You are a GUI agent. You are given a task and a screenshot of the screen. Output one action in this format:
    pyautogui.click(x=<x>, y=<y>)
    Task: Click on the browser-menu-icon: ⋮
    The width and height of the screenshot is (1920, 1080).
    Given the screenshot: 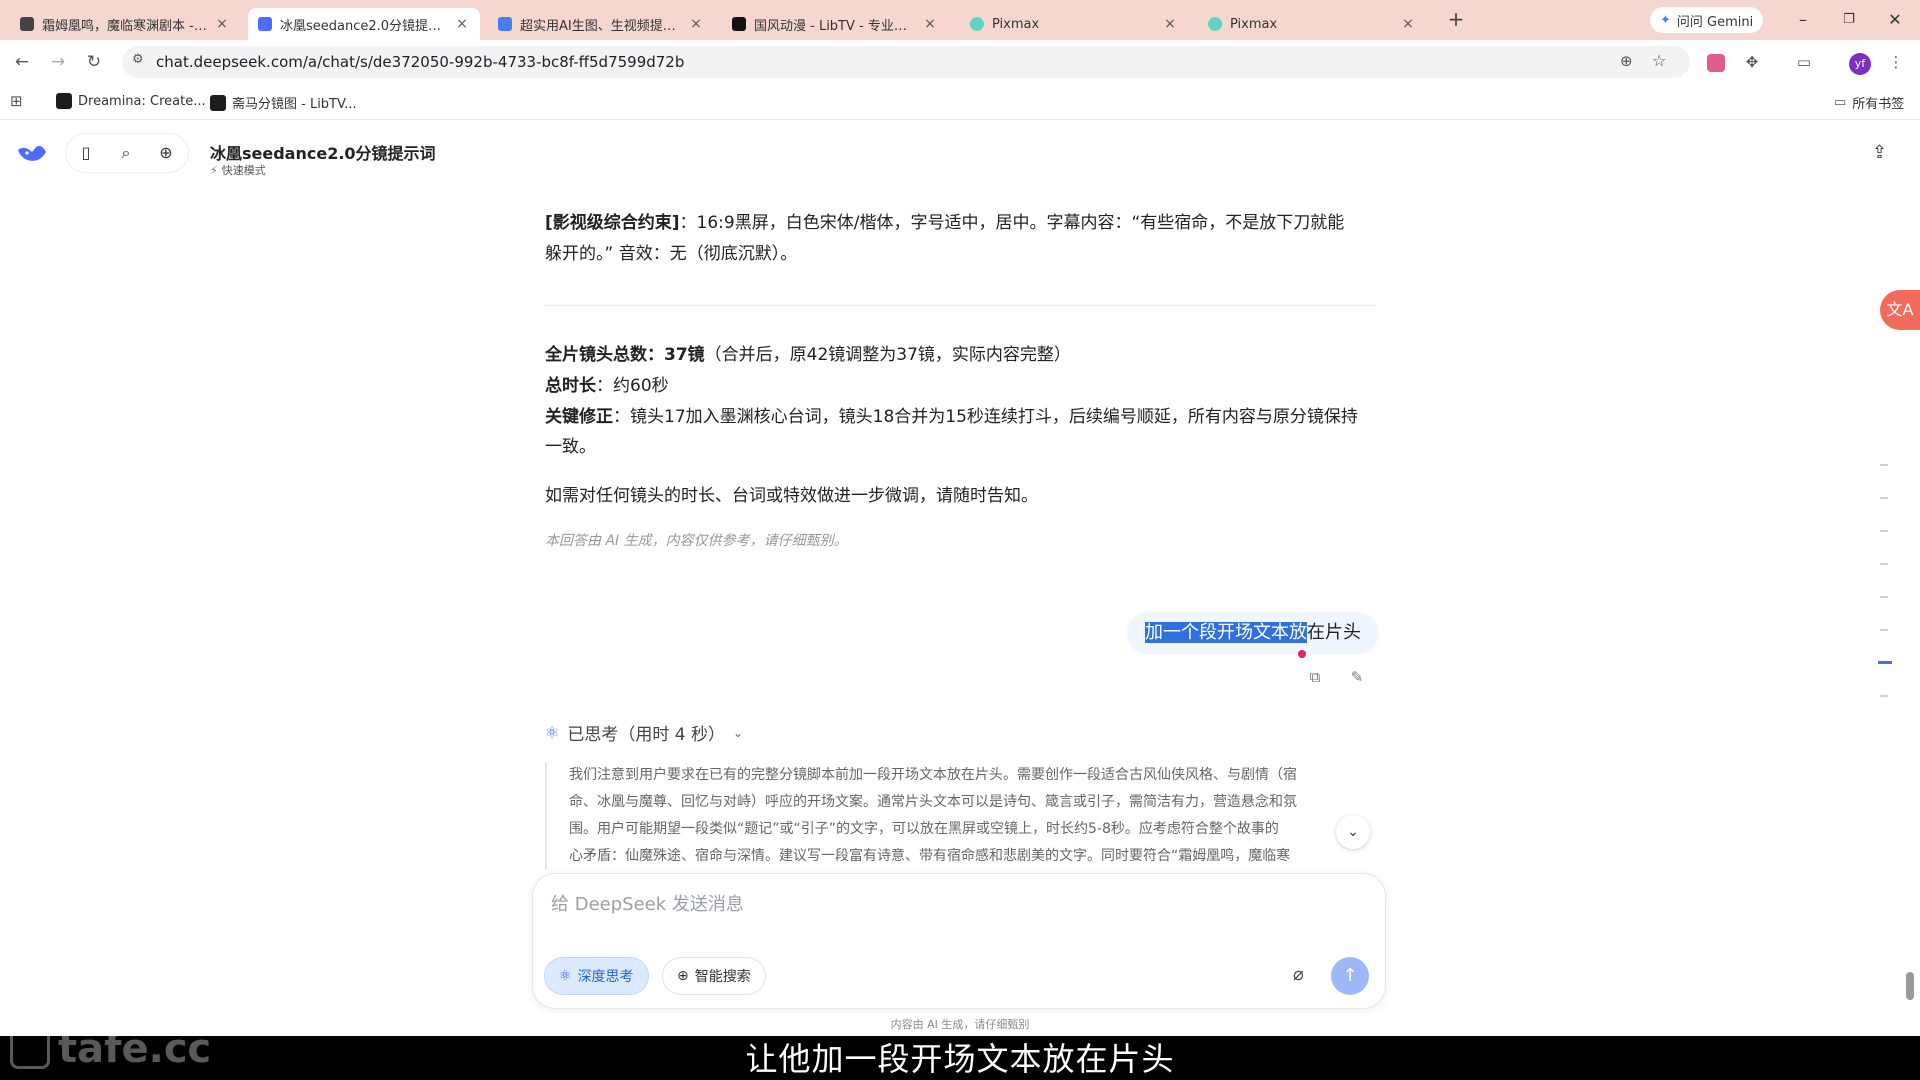 What is the action you would take?
    pyautogui.click(x=1896, y=62)
    